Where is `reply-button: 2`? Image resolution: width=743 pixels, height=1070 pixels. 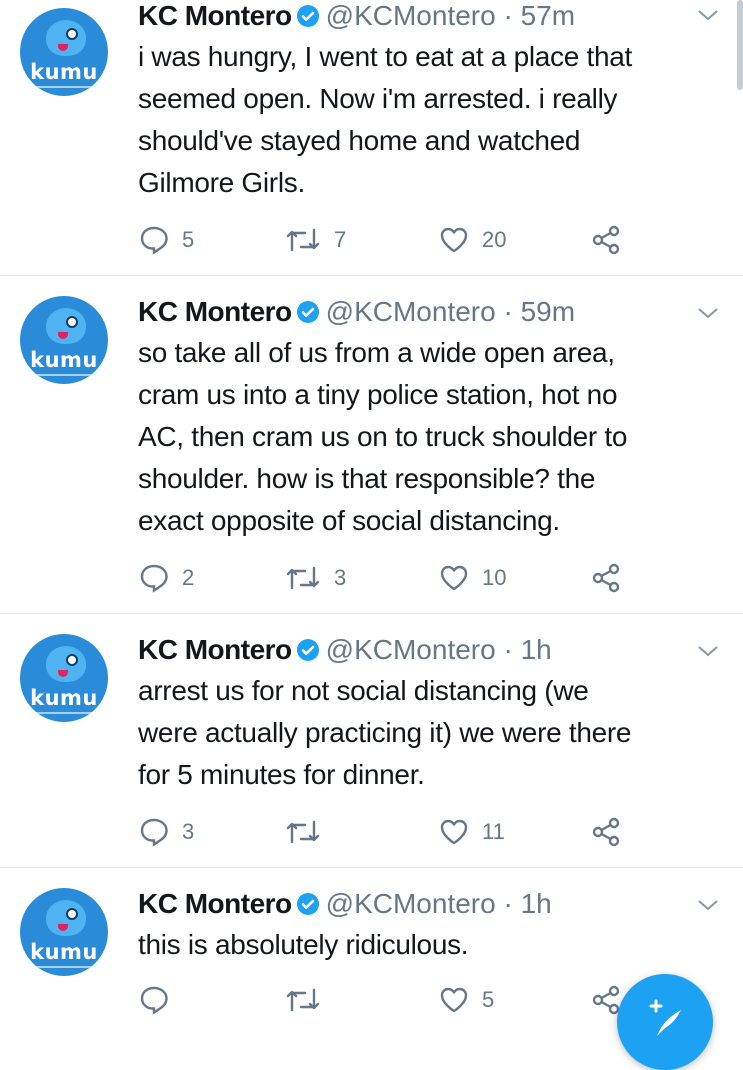
reply-button: 2 is located at coordinates (166, 578).